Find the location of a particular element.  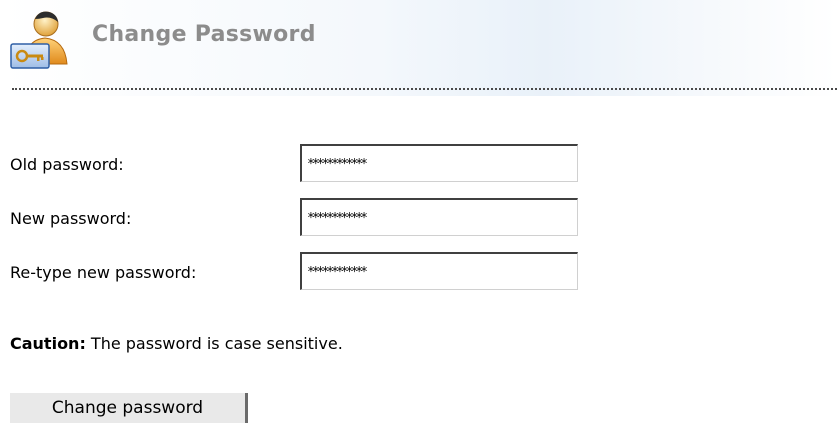

user-key-icon is located at coordinates (41, 38).